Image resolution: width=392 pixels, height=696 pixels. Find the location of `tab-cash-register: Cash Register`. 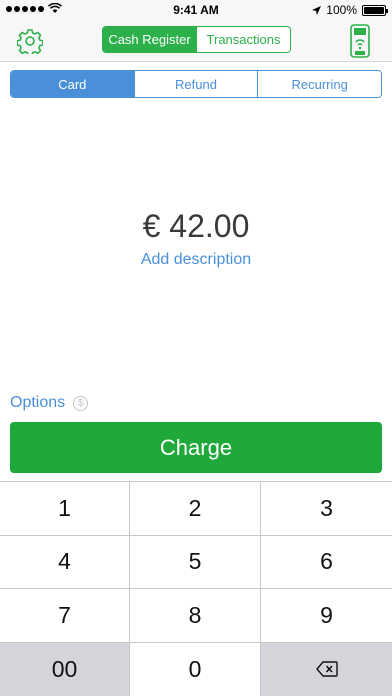

tab-cash-register: Cash Register is located at coordinates (149, 39).